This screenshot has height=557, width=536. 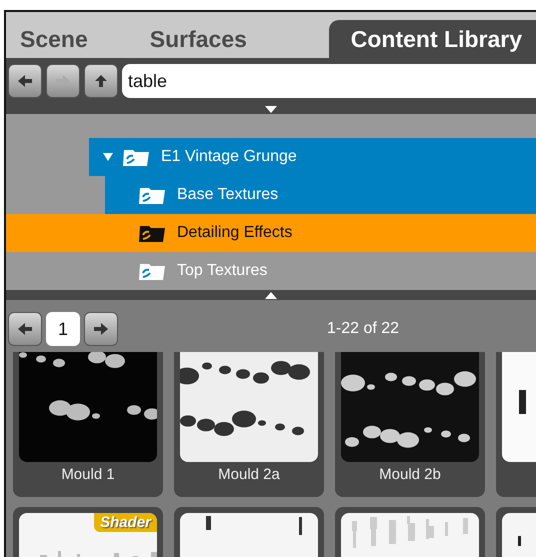 What do you see at coordinates (249, 424) in the screenshot?
I see `thumbnail-card: Mould 2a` at bounding box center [249, 424].